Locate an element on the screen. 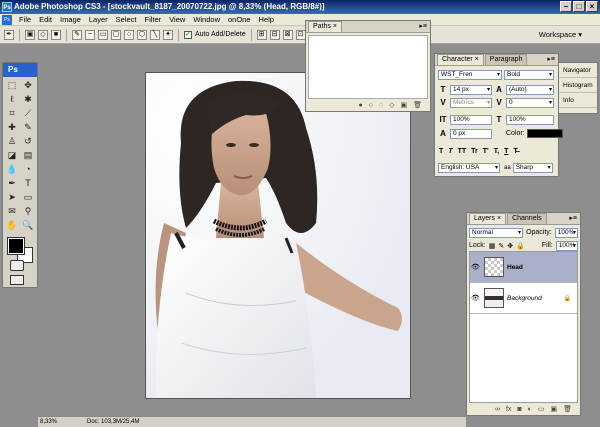 This screenshot has height=427, width=600. menu-image: Image is located at coordinates (70, 20).